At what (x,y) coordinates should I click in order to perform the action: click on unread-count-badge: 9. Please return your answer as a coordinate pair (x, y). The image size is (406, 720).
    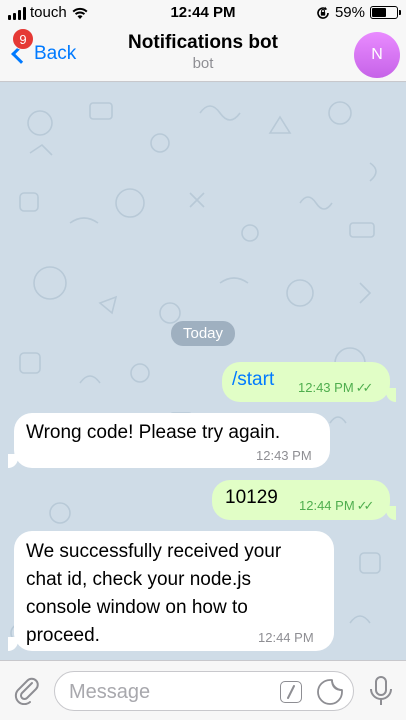
    Looking at the image, I should click on (23, 39).